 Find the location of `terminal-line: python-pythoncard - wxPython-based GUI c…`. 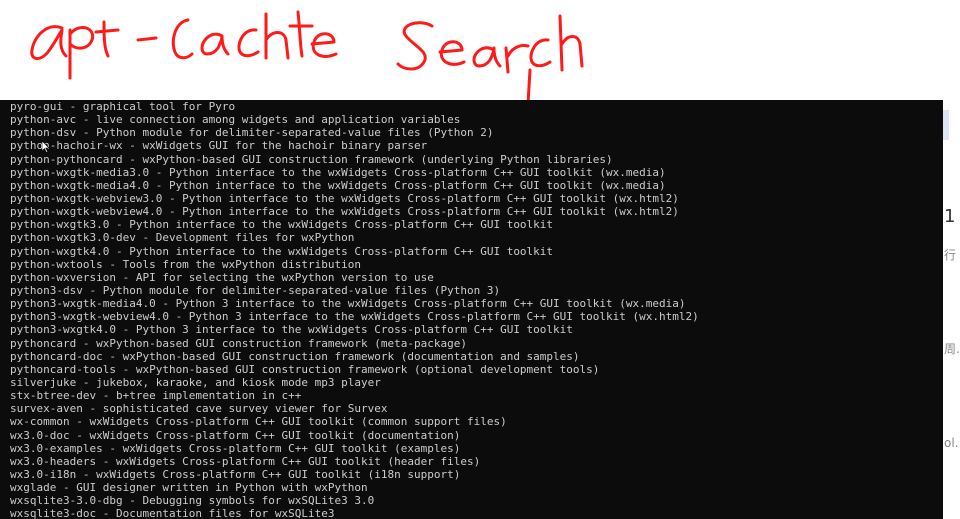

terminal-line: python-pythoncard - wxPython-based GUI c… is located at coordinates (311, 159).